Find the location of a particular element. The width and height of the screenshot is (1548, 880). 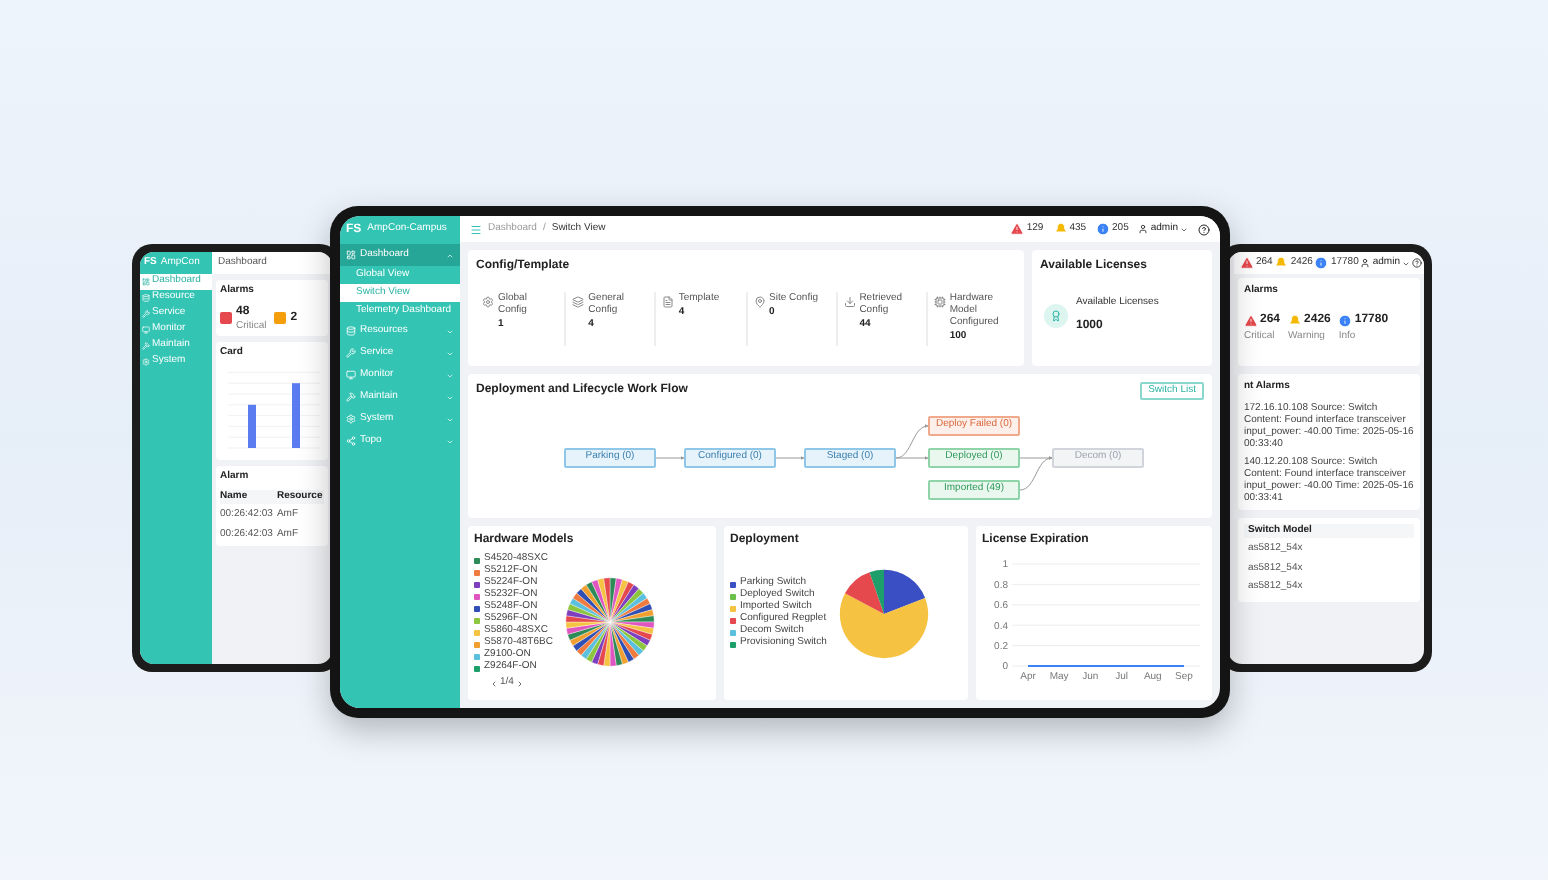

layers-icon is located at coordinates (578, 302).